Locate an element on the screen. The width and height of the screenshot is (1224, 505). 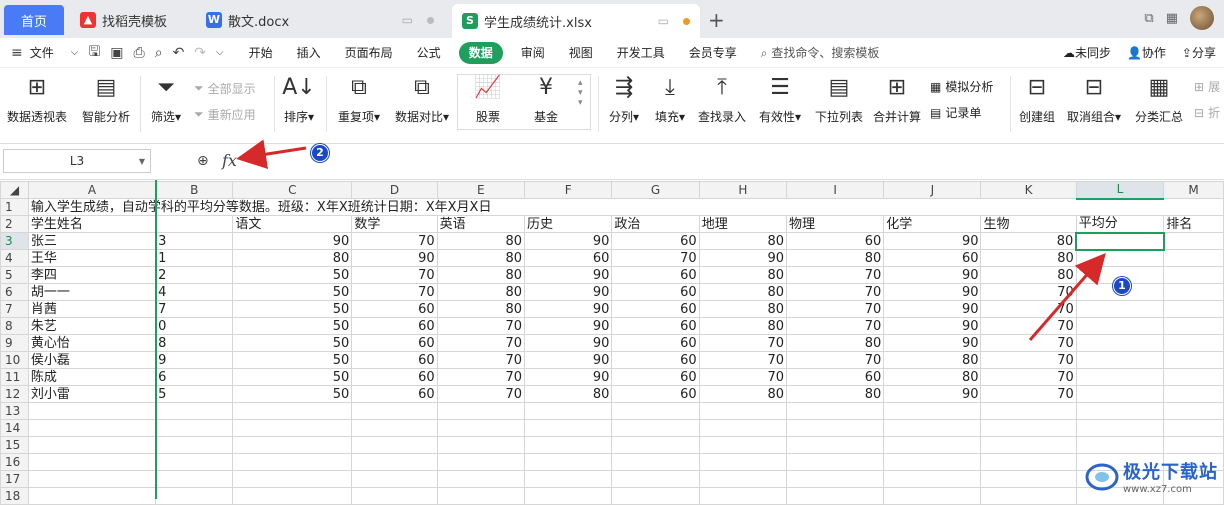
menu-data: 数据 is located at coordinates (481, 53).